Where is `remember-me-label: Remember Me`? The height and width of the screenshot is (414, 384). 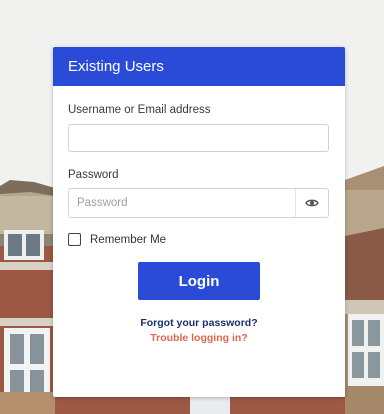
remember-me-label: Remember Me is located at coordinates (128, 239).